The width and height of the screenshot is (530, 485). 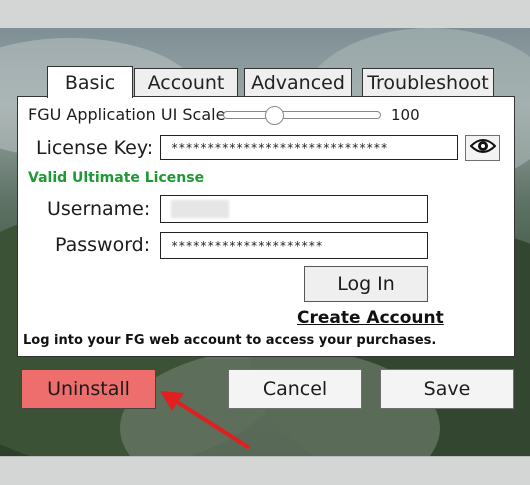 What do you see at coordinates (127, 114) in the screenshot?
I see `ui-scale-label: FGU Application UI Scale` at bounding box center [127, 114].